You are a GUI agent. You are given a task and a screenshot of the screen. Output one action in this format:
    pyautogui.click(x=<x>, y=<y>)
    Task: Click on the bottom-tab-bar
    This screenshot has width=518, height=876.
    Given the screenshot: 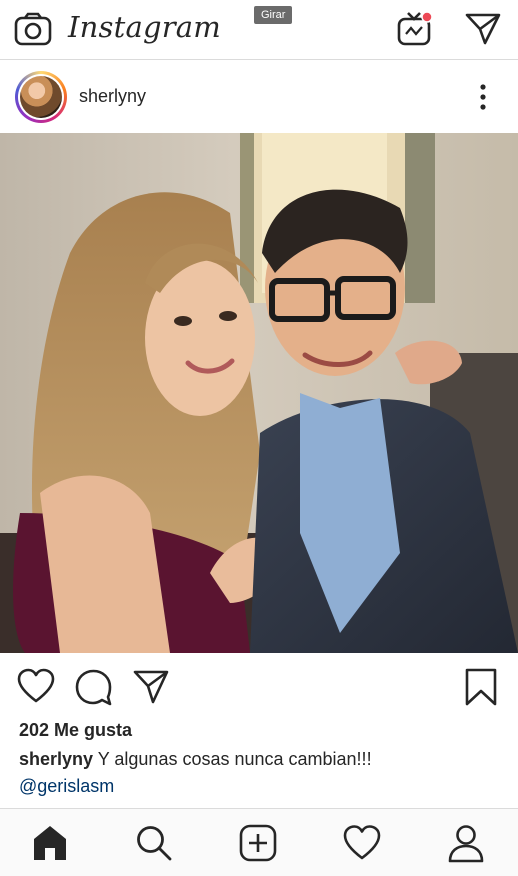 What is the action you would take?
    pyautogui.click(x=259, y=842)
    